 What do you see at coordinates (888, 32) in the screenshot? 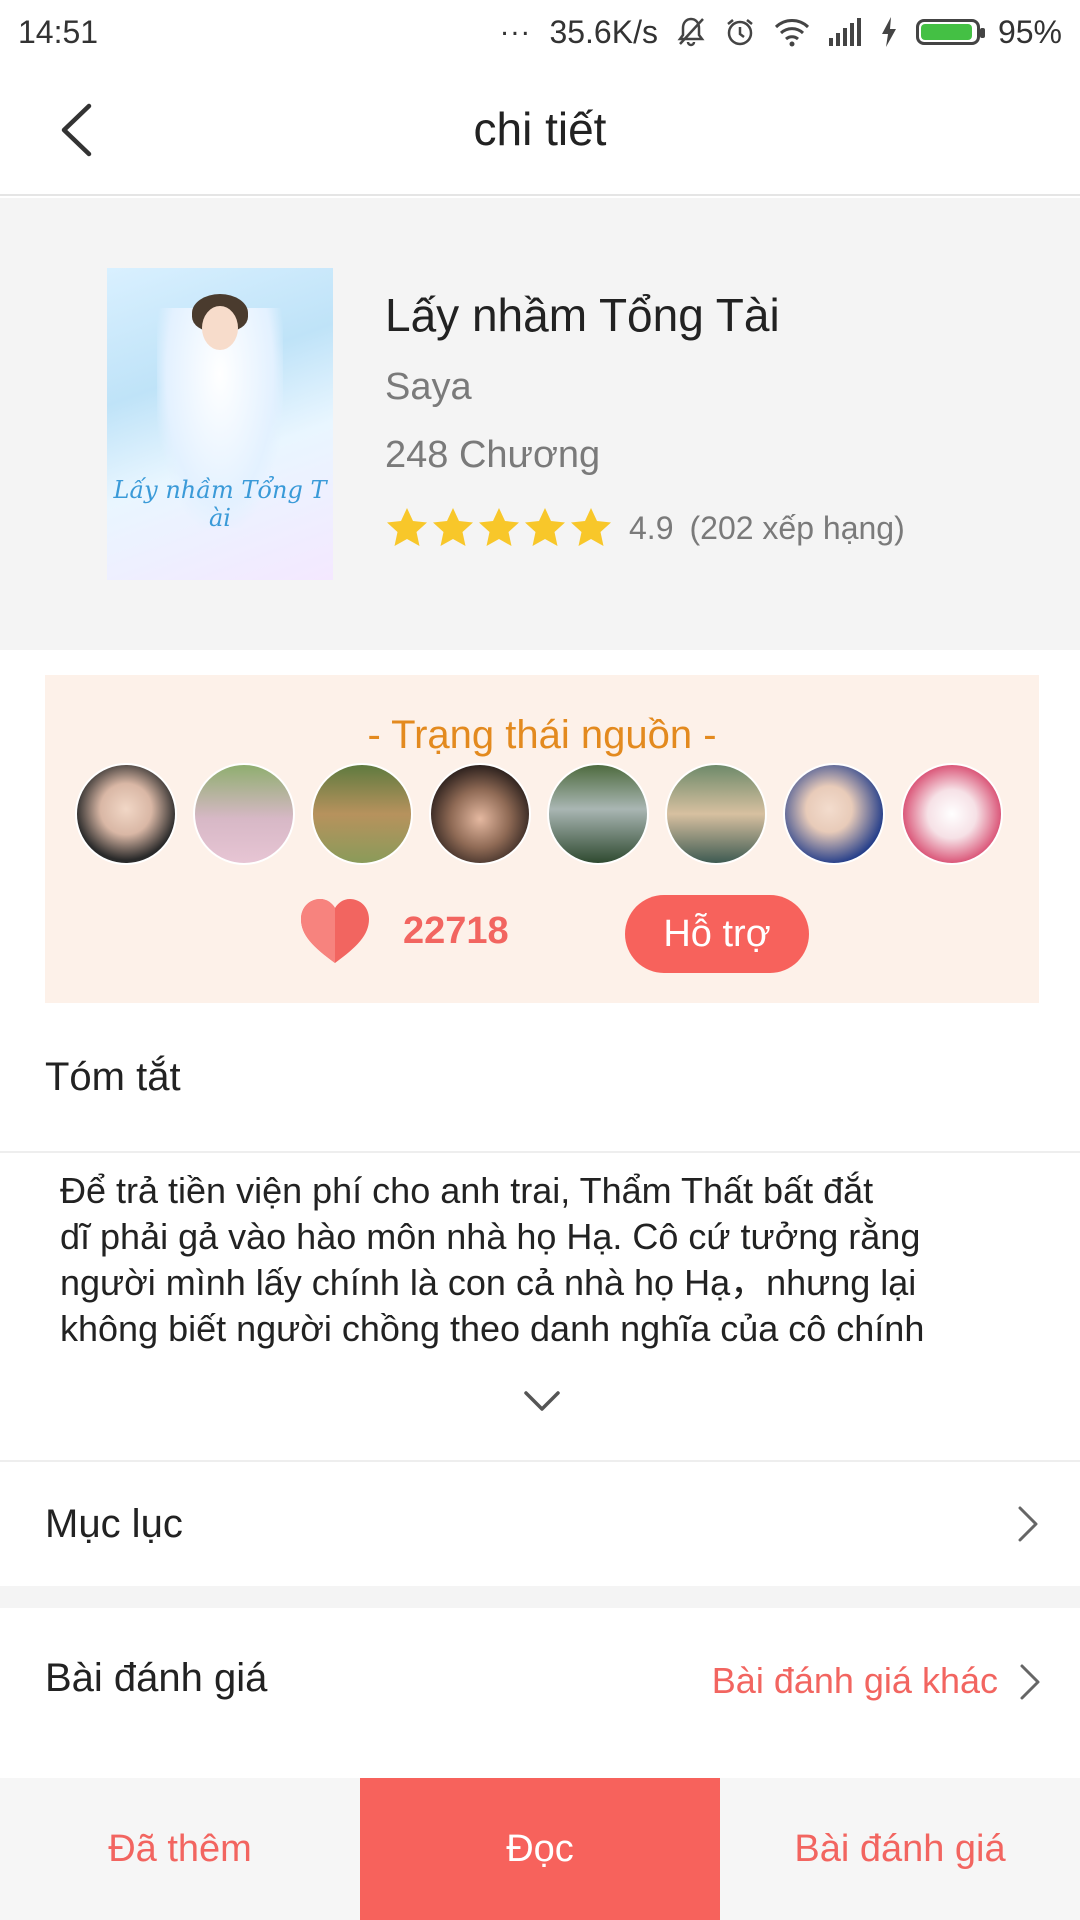
I see `charging-icon` at bounding box center [888, 32].